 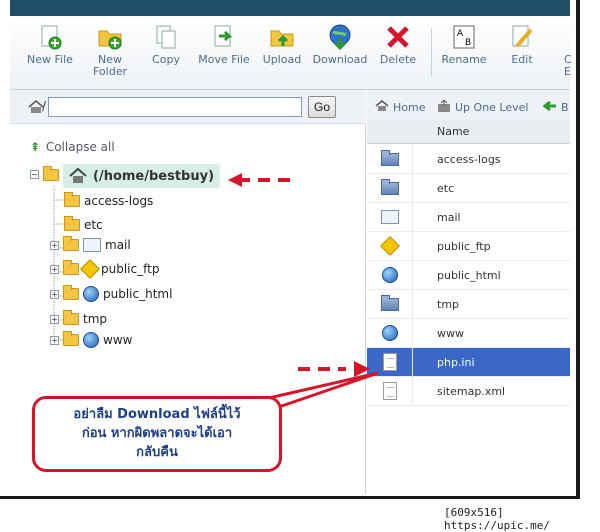 I want to click on file-row: www, so click(x=468, y=333).